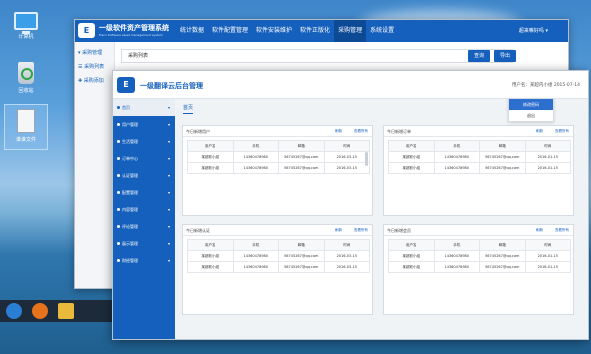  What do you see at coordinates (94, 63) in the screenshot?
I see `sidebar-item-purchase-list: ☰ 采购列表` at bounding box center [94, 63].